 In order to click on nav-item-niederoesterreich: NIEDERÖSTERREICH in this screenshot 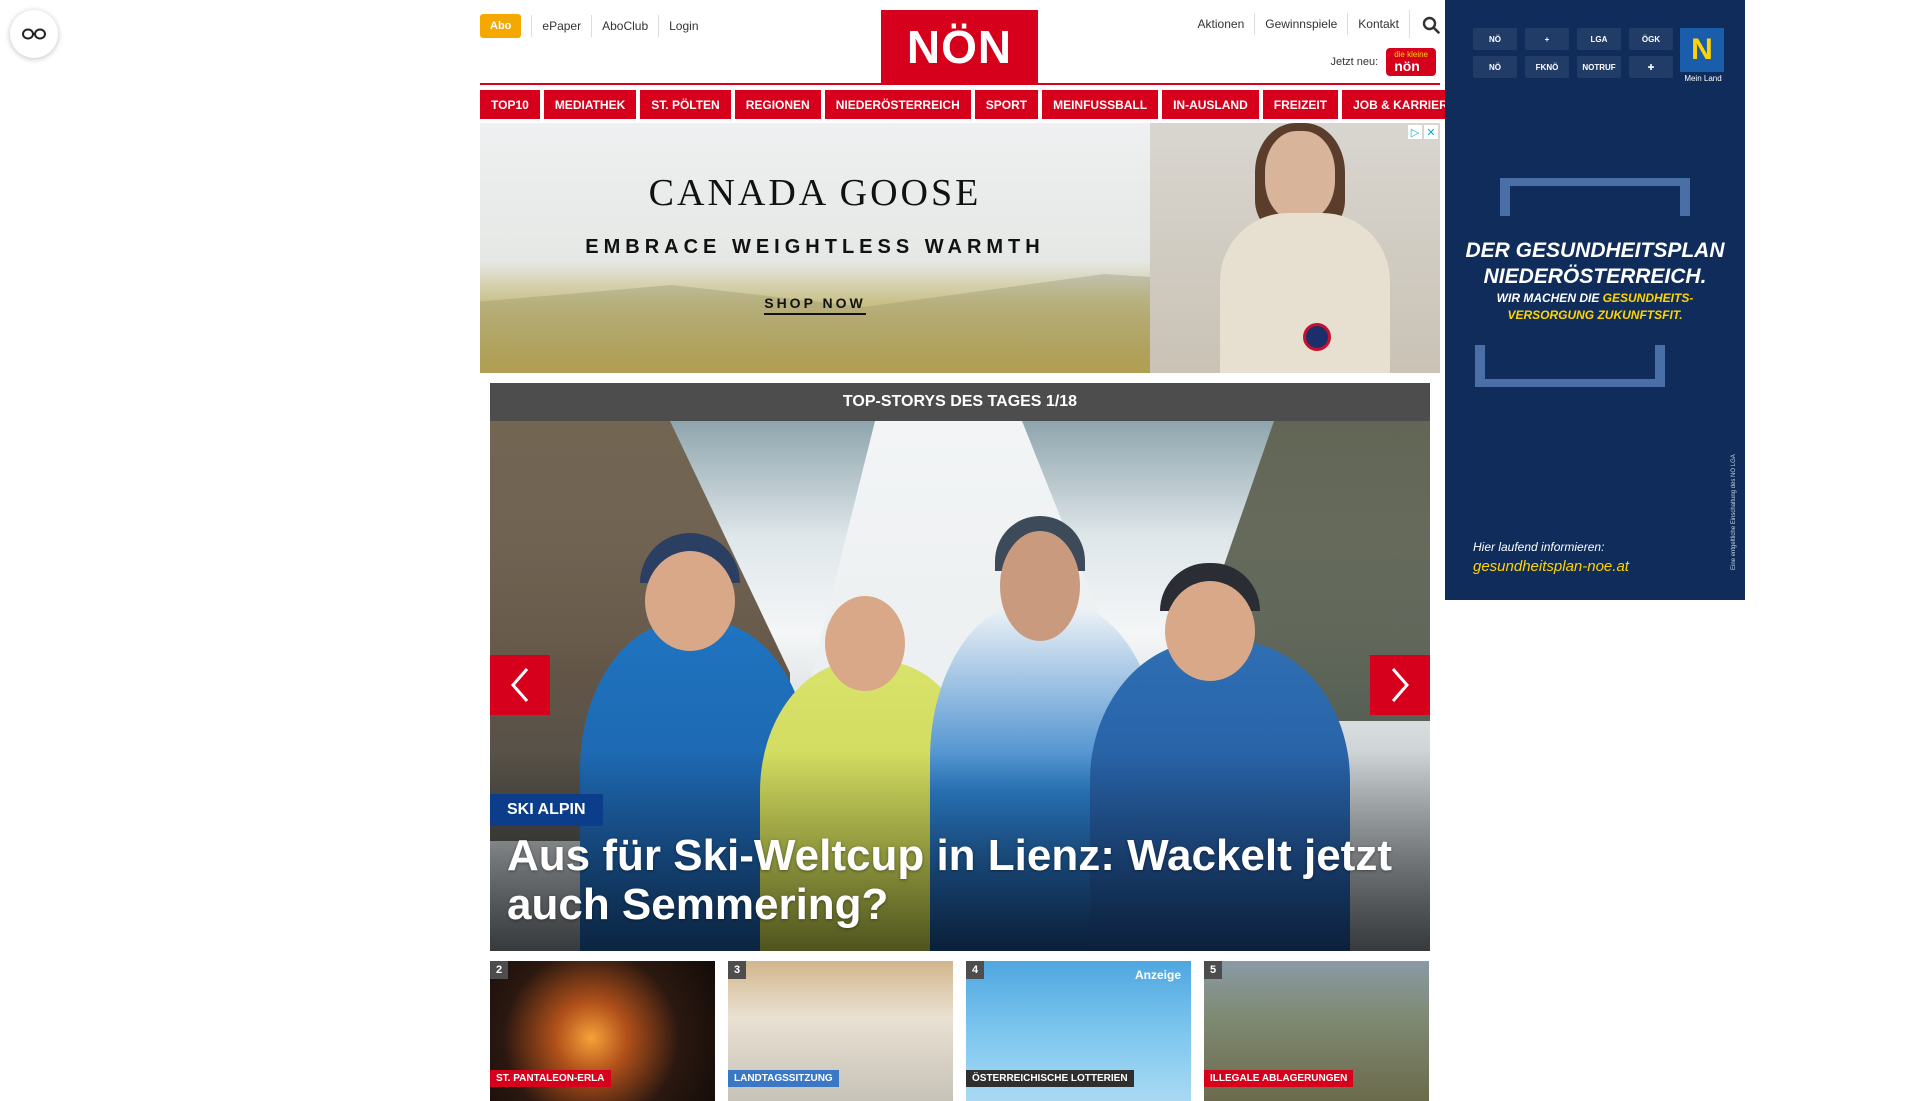, I will do `click(897, 104)`.